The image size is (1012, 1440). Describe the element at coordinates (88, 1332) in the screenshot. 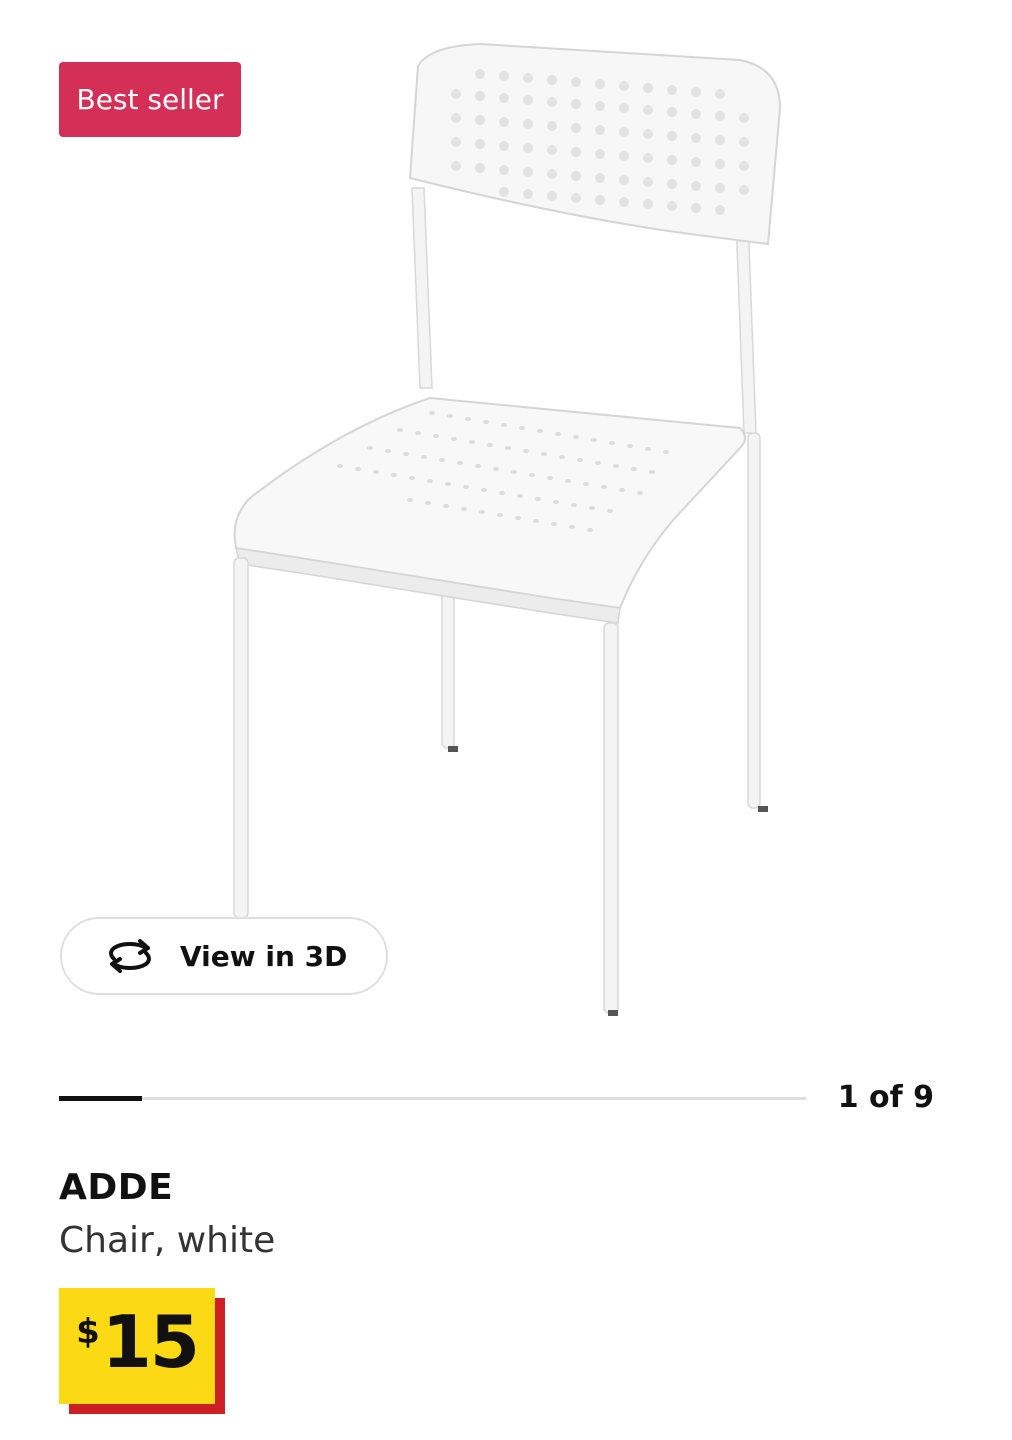

I see `price-currency: $` at that location.